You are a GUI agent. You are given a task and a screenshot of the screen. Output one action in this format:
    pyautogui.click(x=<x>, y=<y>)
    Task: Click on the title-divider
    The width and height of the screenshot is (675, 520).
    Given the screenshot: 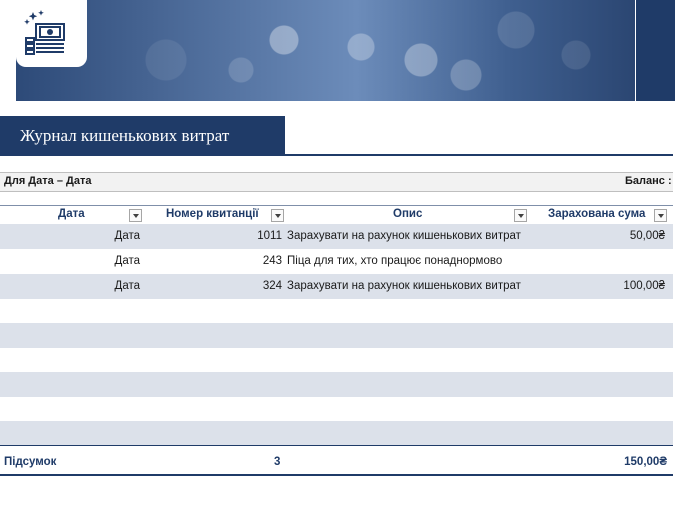 What is the action you would take?
    pyautogui.click(x=336, y=155)
    